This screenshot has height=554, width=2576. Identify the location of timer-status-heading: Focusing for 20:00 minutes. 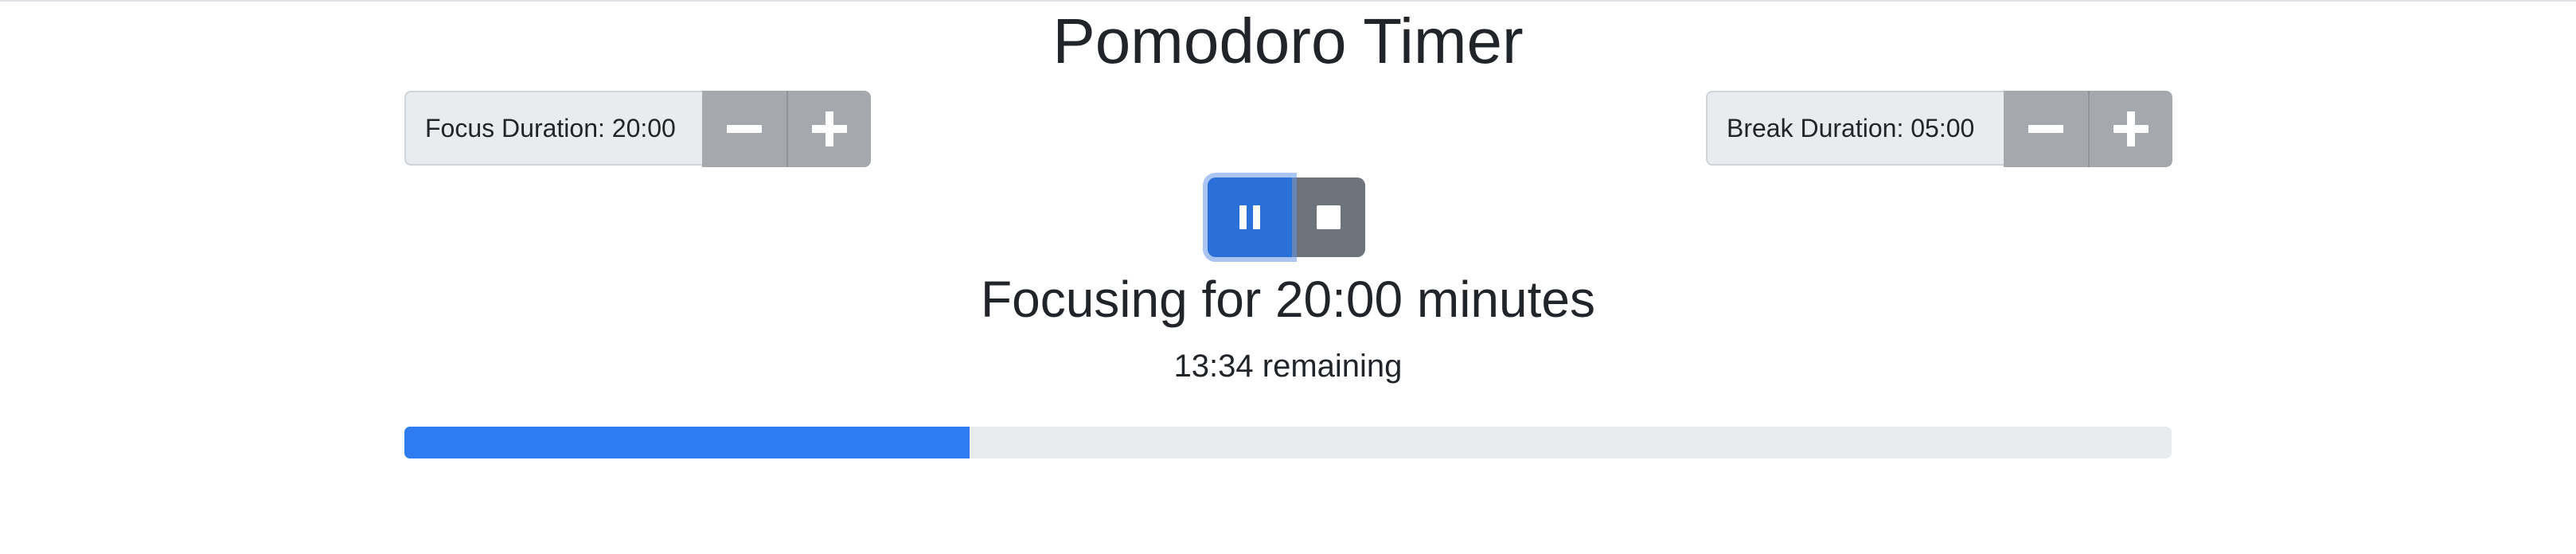
(1288, 300).